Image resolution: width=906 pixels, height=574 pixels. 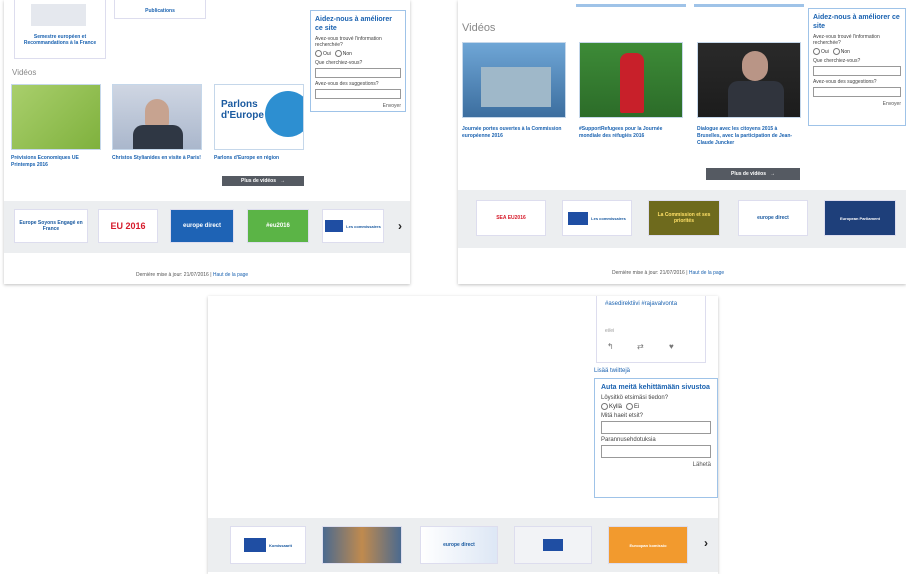 I want to click on be-logo-4-text: europe direct, so click(x=773, y=218).